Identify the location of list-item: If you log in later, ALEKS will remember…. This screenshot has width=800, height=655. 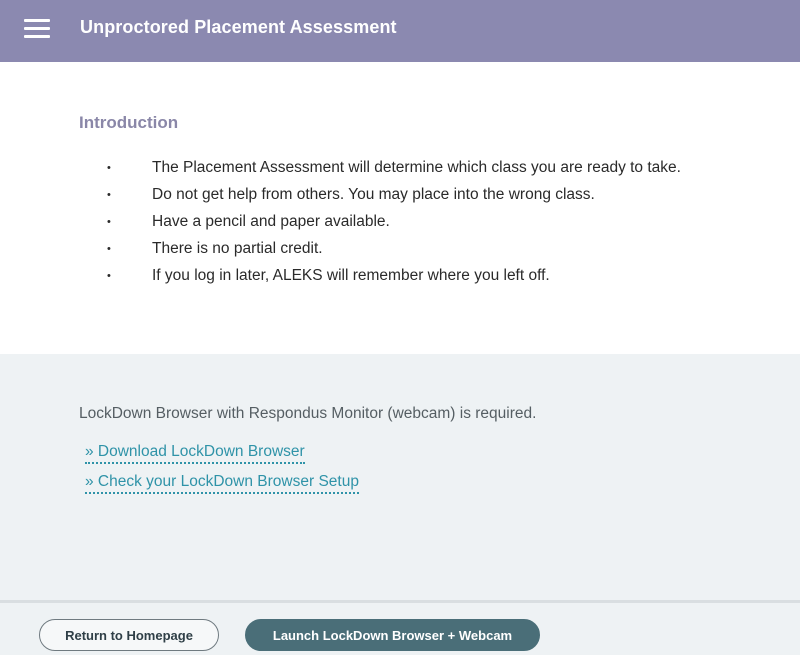
(394, 279).